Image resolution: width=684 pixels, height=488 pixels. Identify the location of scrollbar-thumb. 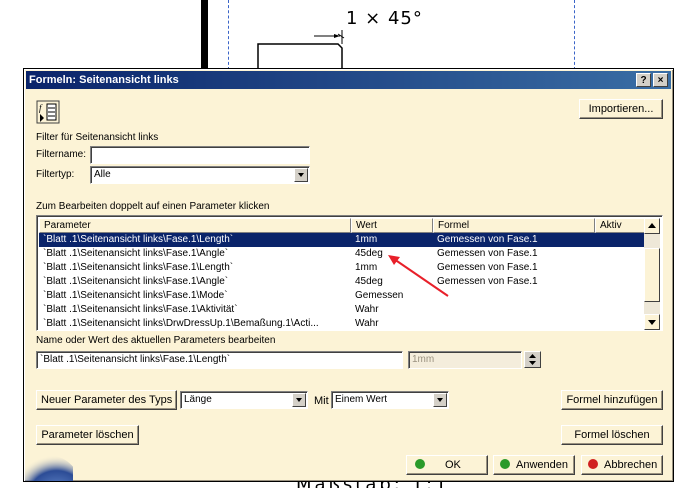
(652, 275).